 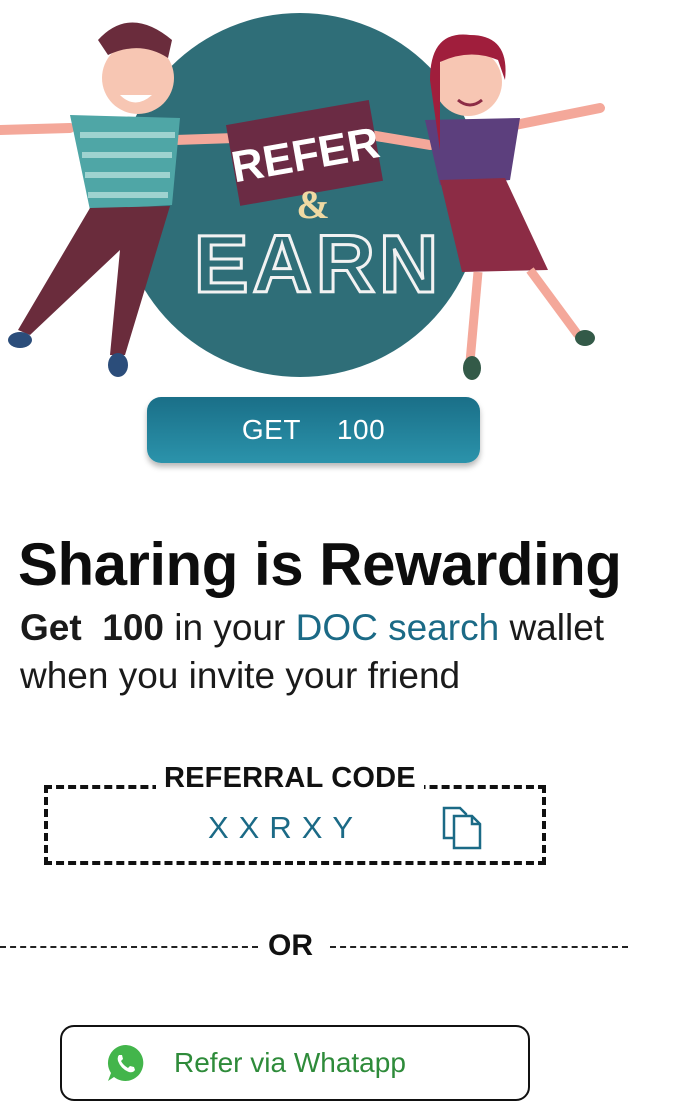 I want to click on subtitle-get: Get, so click(x=51, y=627).